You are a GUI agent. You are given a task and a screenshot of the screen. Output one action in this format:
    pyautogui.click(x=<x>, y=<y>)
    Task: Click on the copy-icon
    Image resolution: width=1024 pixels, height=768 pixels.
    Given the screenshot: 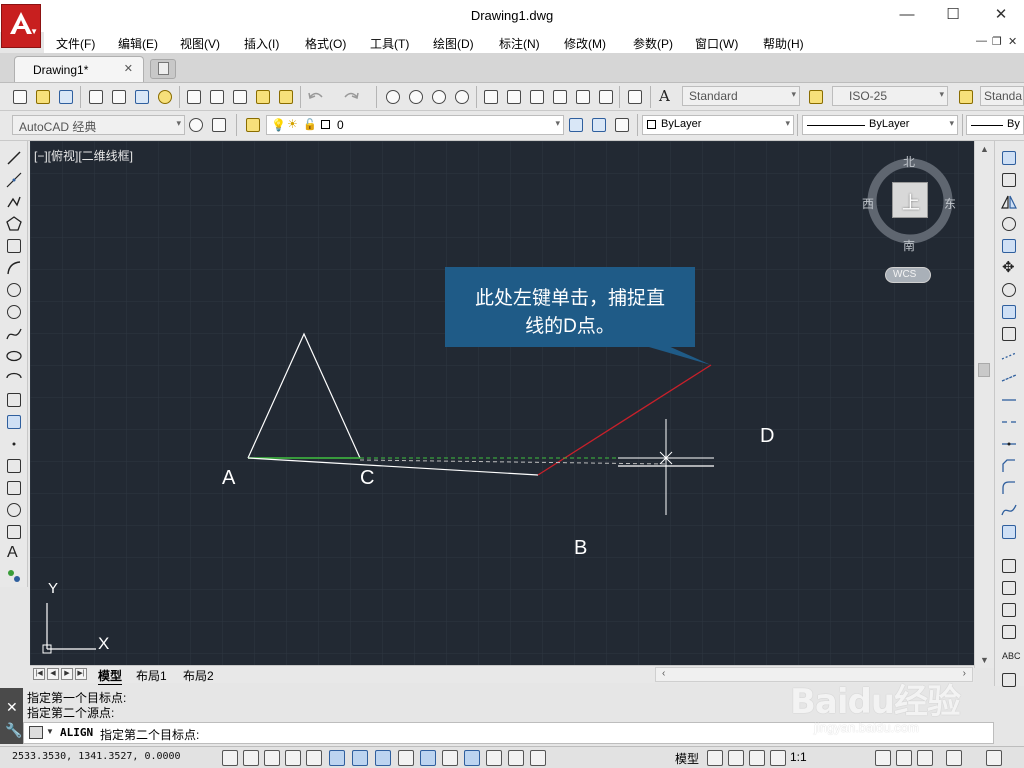 What is the action you would take?
    pyautogui.click(x=217, y=97)
    